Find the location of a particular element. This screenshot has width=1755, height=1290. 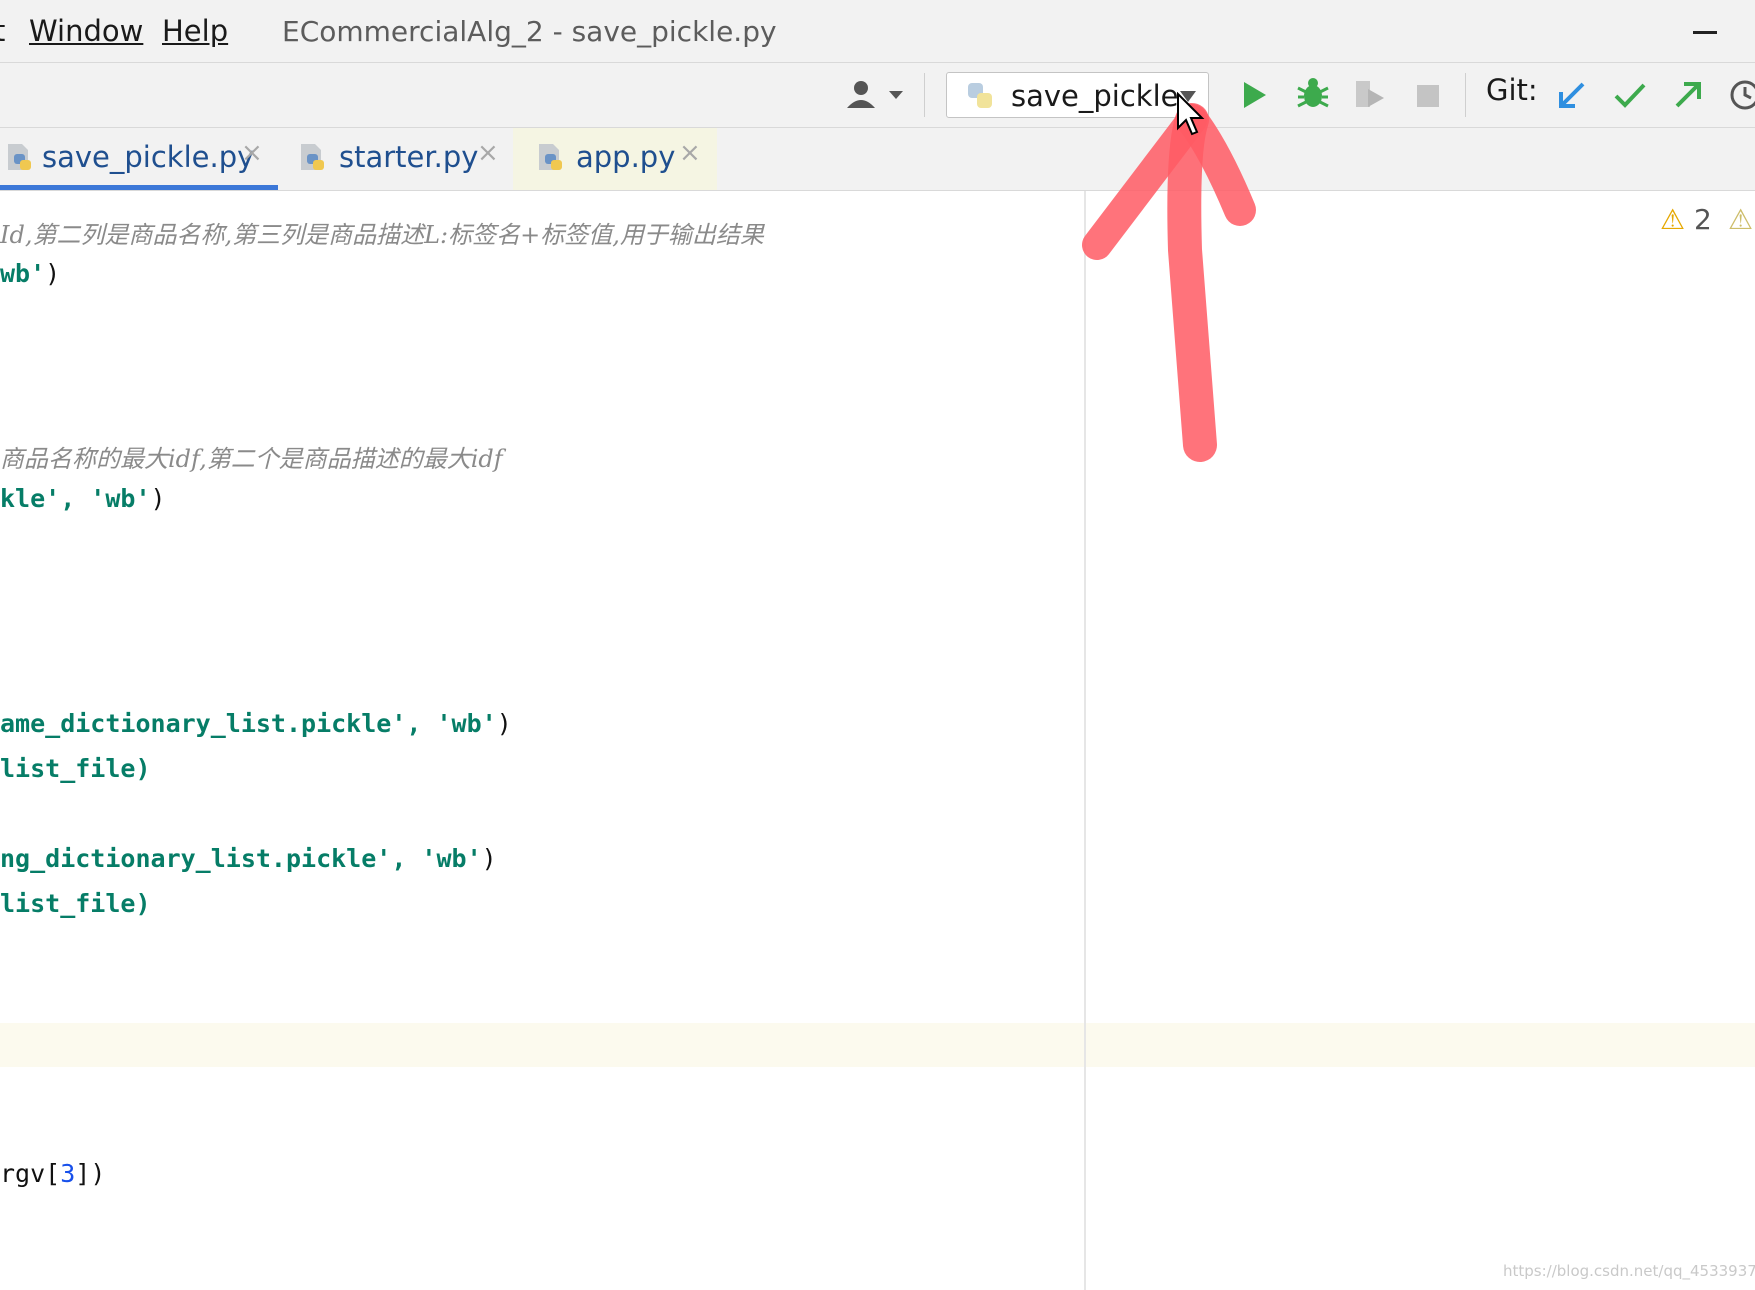

tab-save-pickle: save_pickle.py × is located at coordinates (139, 159).